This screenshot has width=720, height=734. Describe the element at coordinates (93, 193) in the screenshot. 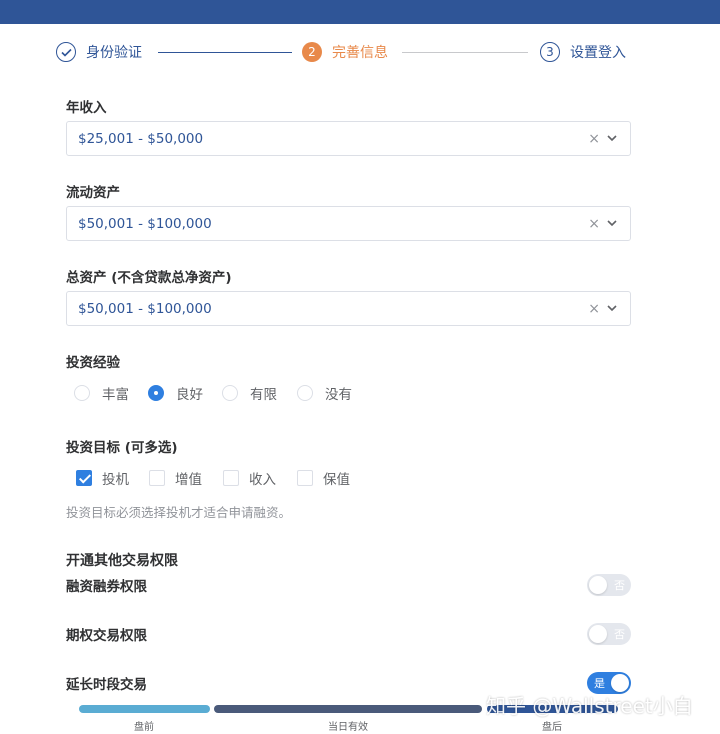

I see `liquid-assets-label: 流动资产` at that location.